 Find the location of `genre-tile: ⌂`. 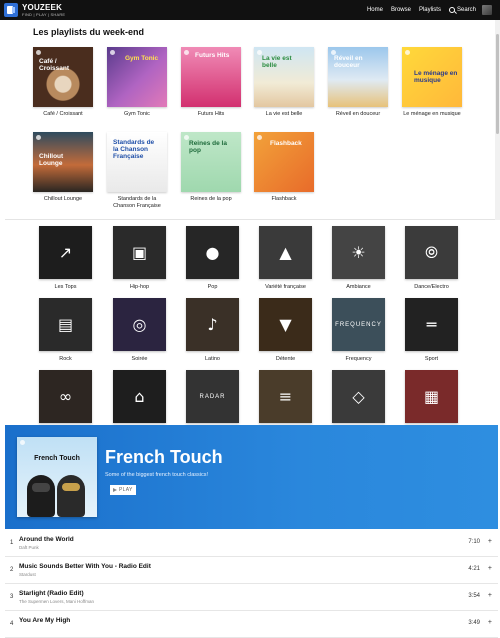

genre-tile: ⌂ is located at coordinates (139, 396).